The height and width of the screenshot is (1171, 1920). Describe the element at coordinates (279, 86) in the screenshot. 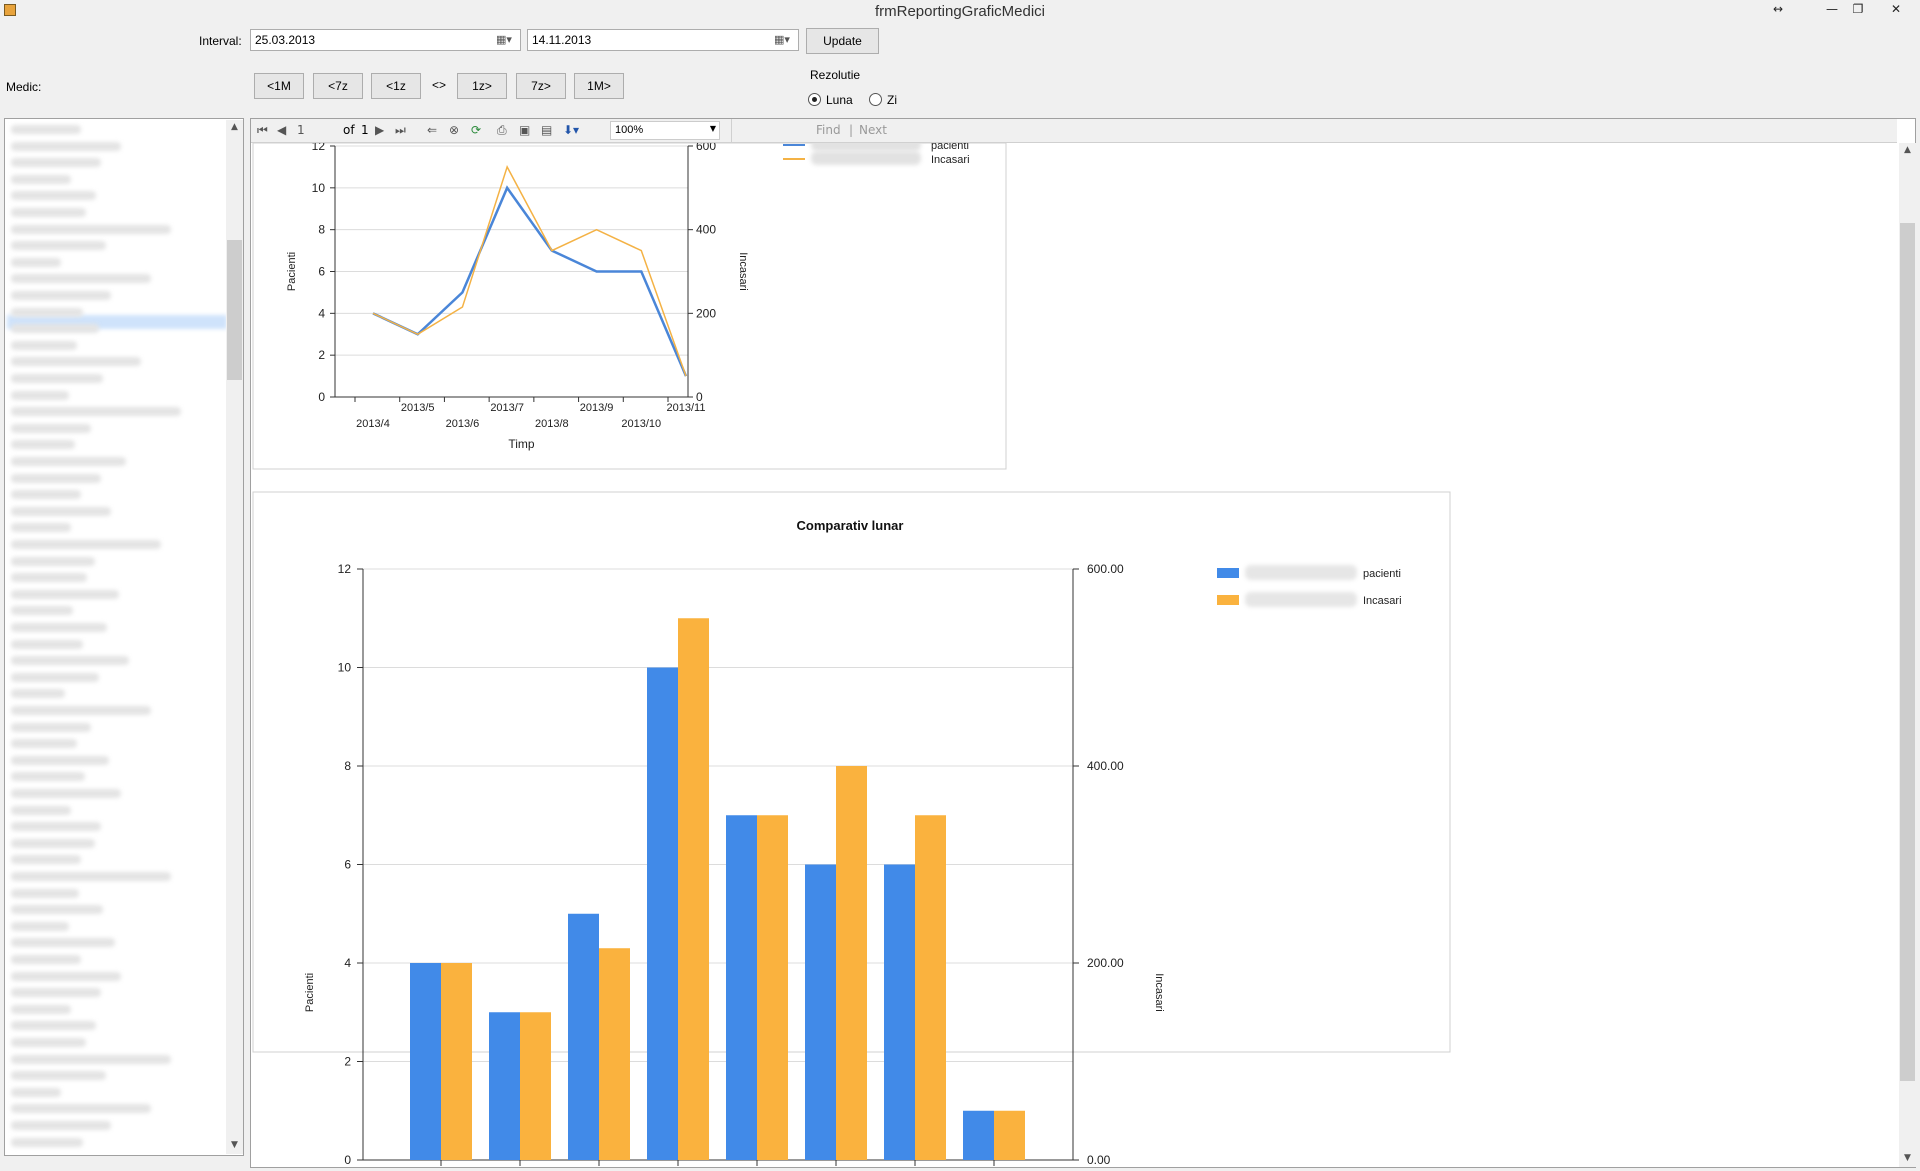

I see `prev-month-button: <1M` at that location.